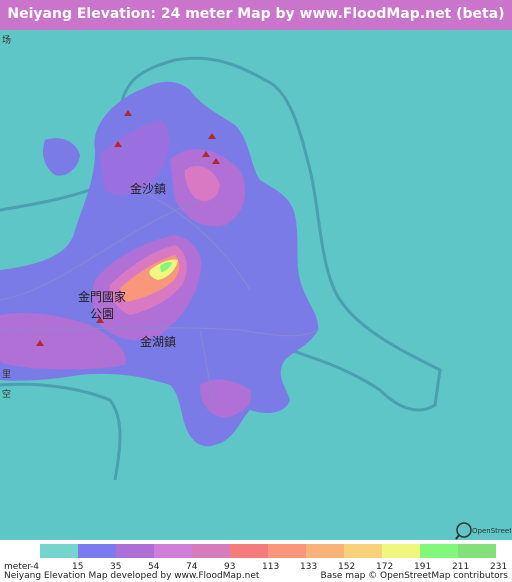  Describe the element at coordinates (7, 375) in the screenshot. I see `edge-label-left-1: 里` at that location.